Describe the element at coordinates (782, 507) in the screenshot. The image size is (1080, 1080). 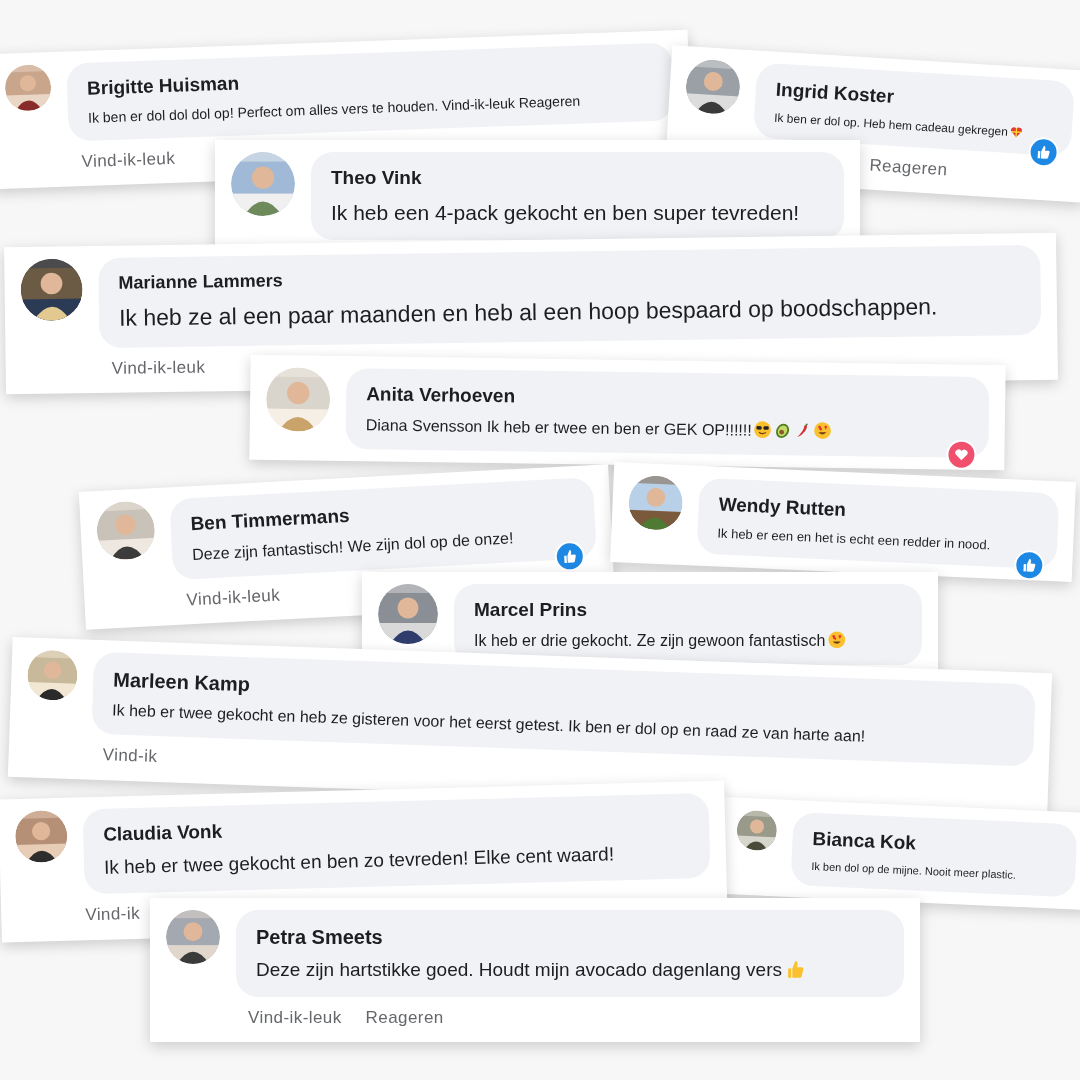
I see `commenter-name: Wendy Rutten` at that location.